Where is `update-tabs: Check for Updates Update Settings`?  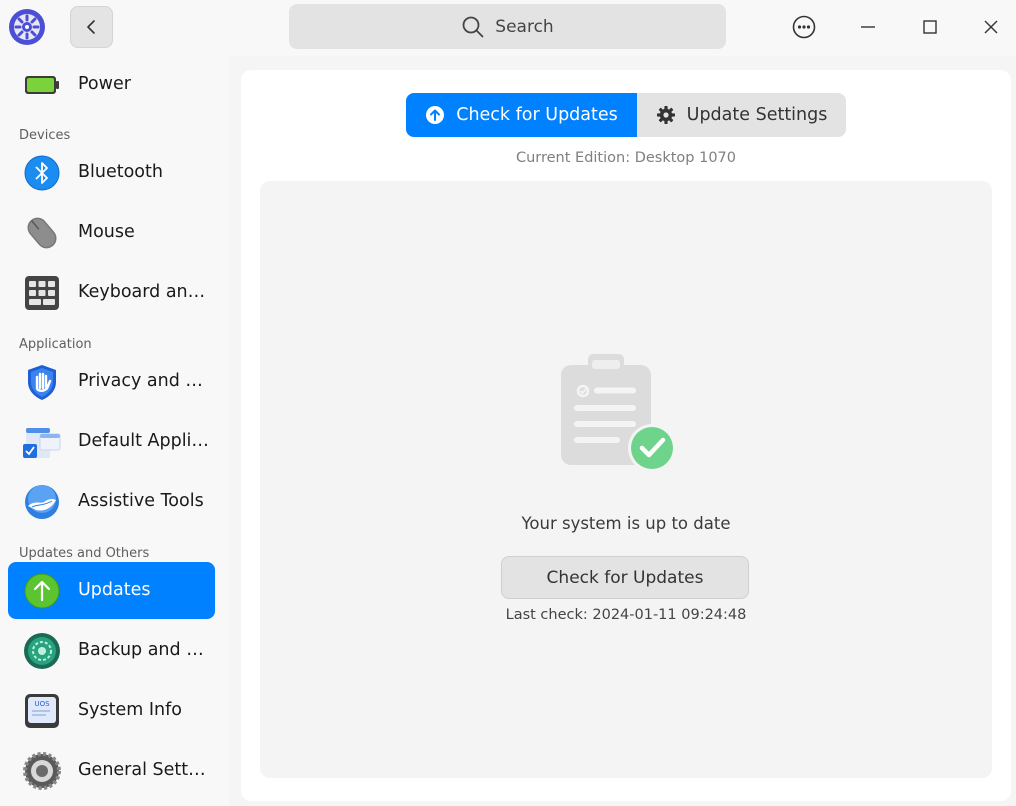
update-tabs: Check for Updates Update Settings is located at coordinates (626, 115).